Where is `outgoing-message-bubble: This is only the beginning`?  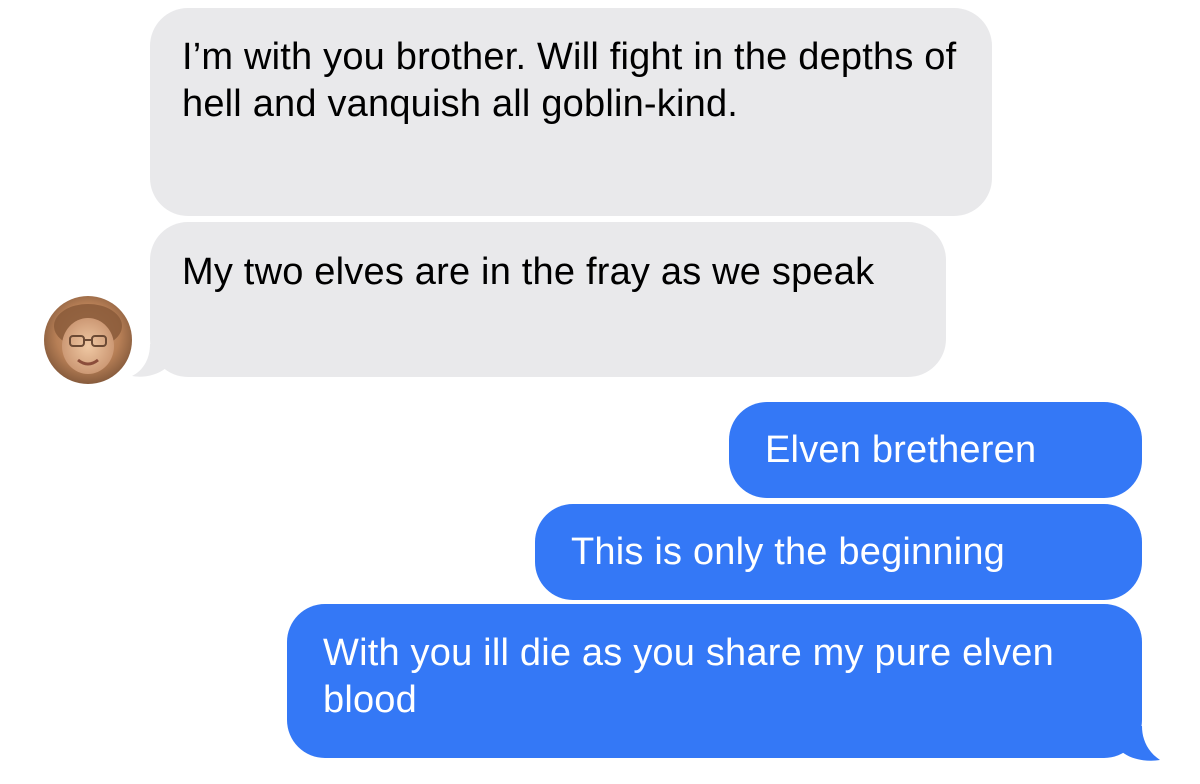 outgoing-message-bubble: This is only the beginning is located at coordinates (838, 552).